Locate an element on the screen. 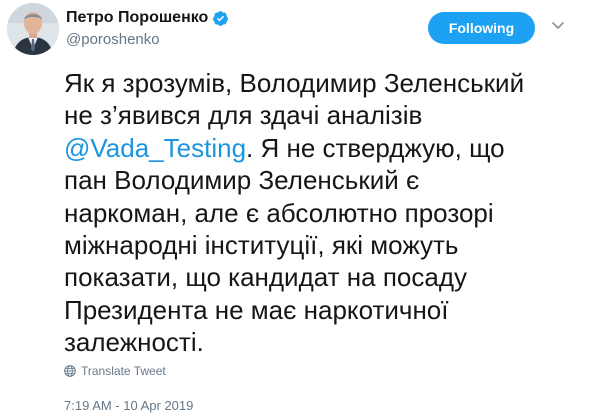 Image resolution: width=590 pixels, height=418 pixels. tweet-line-rest: . Я не стверджую, що is located at coordinates (375, 147).